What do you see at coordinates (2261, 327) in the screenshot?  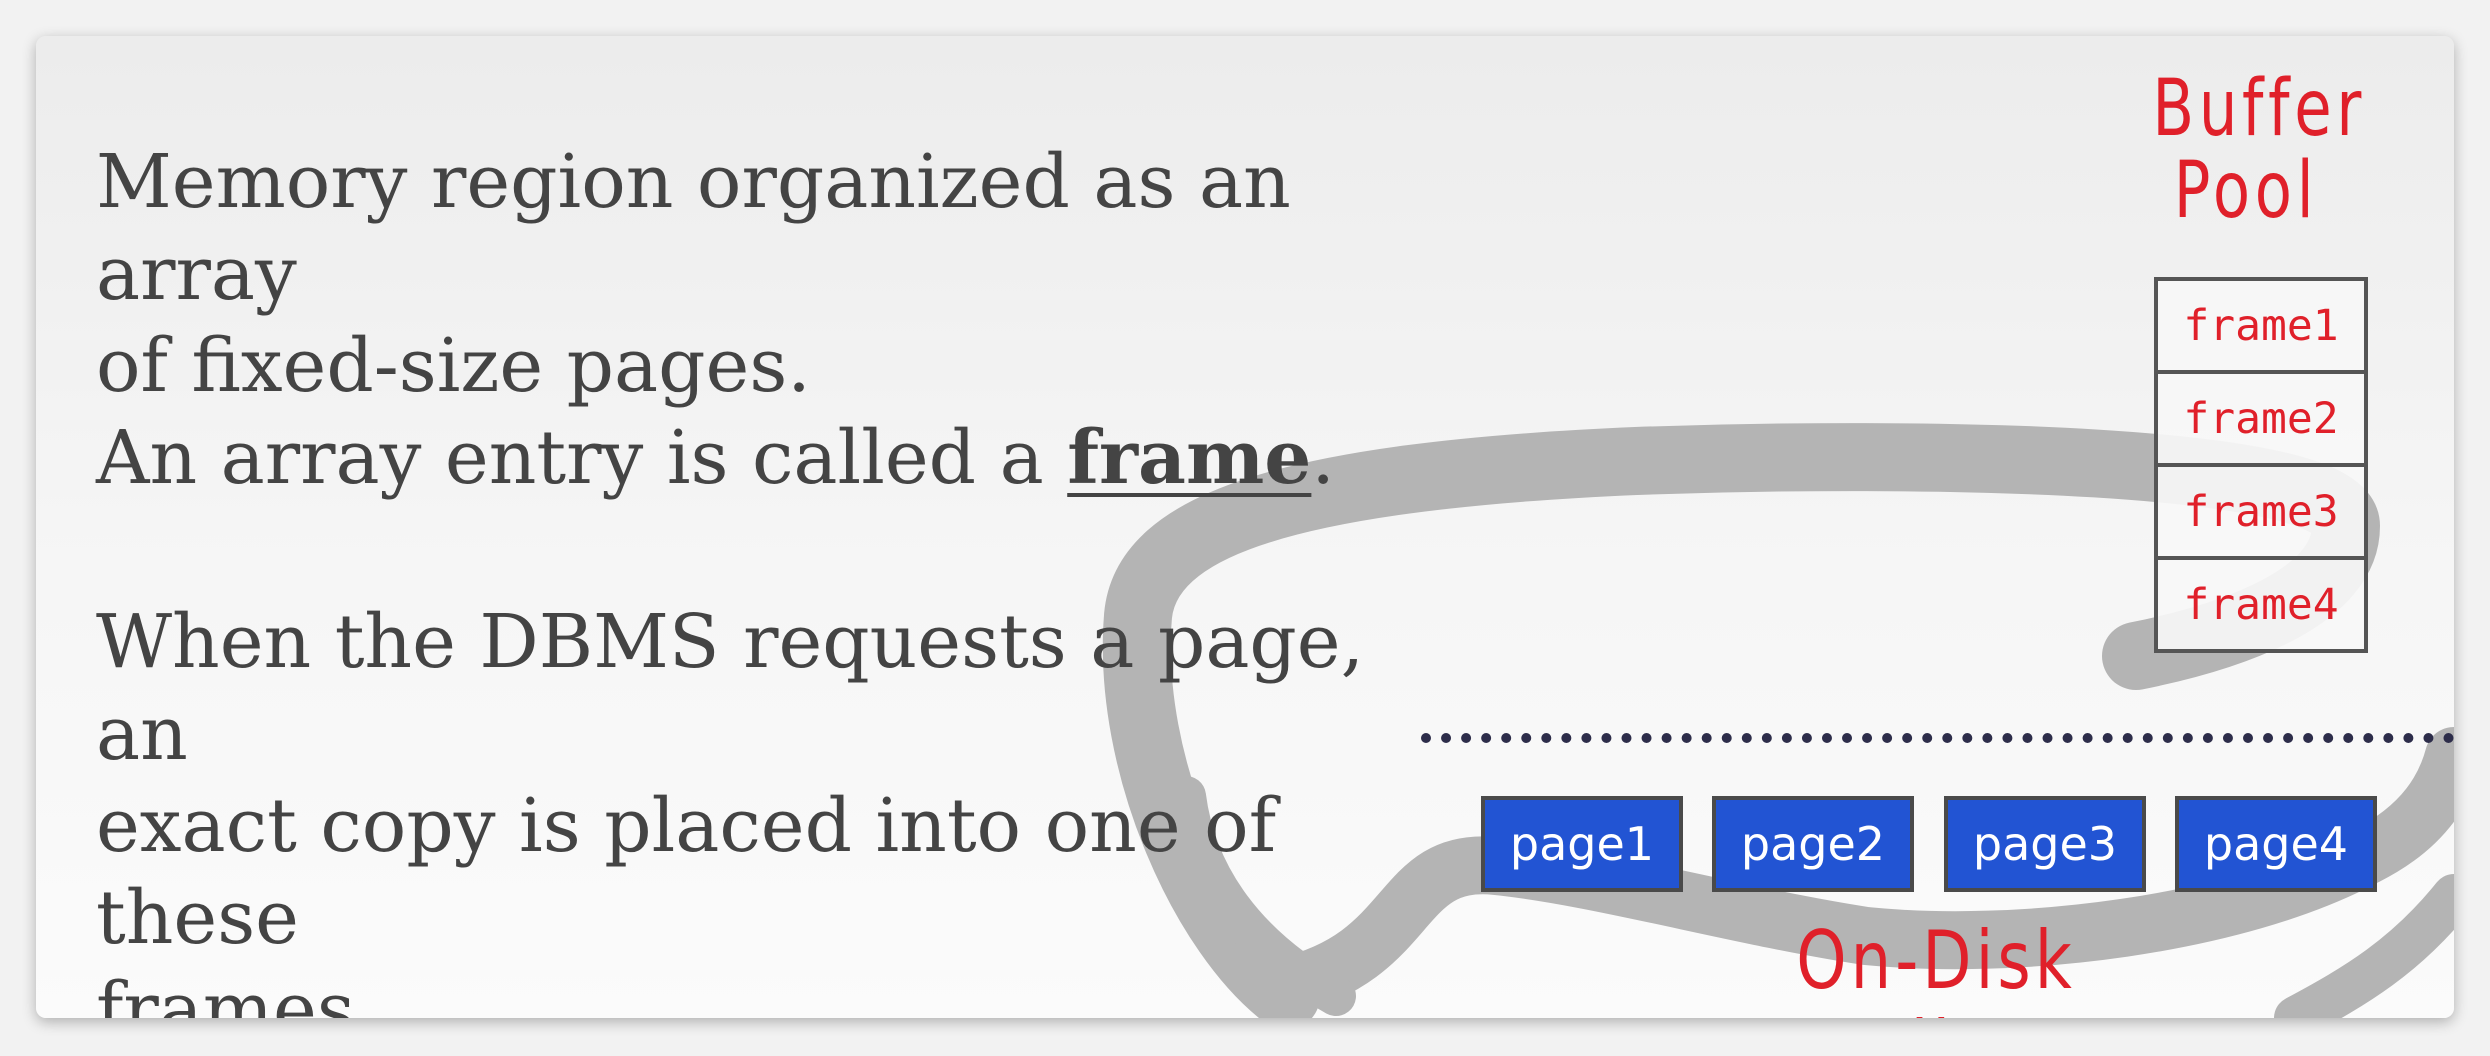 I see `frame-box: frame1` at bounding box center [2261, 327].